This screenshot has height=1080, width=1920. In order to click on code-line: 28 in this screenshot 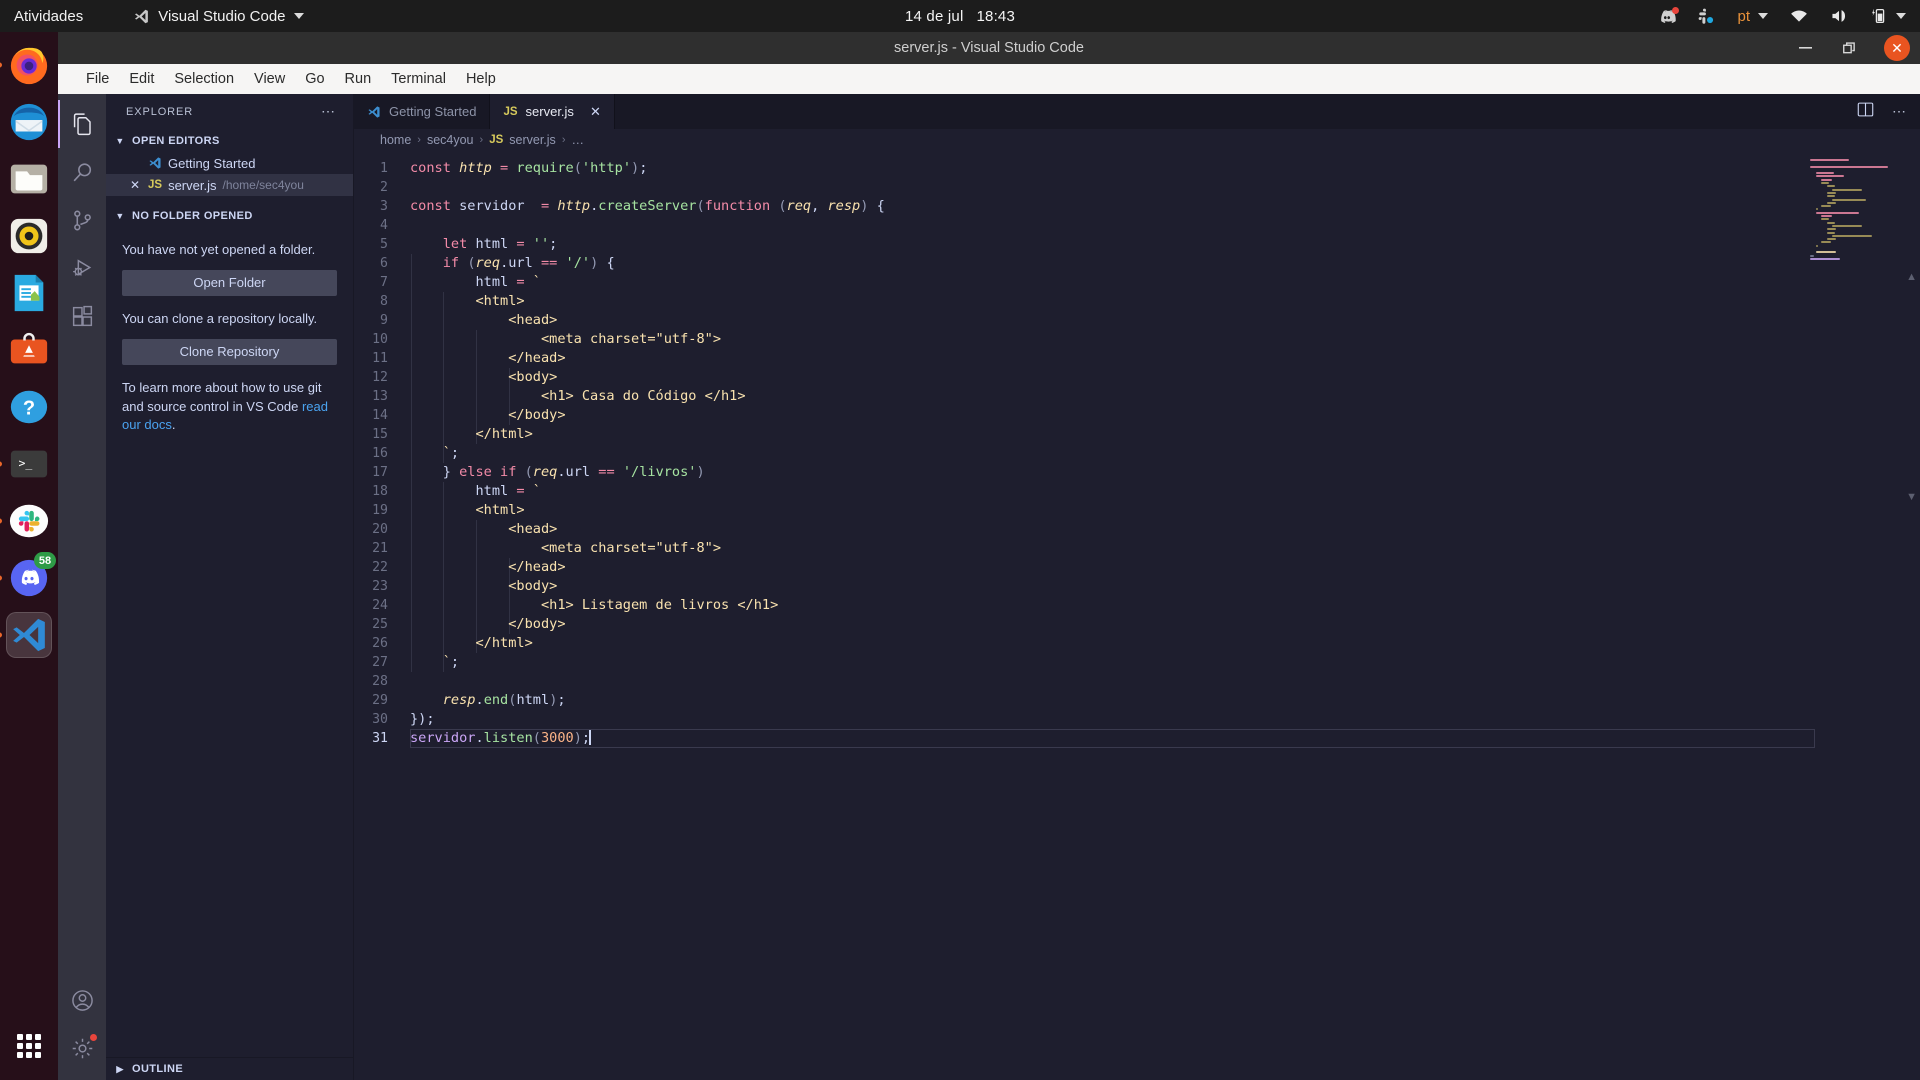, I will do `click(1137, 681)`.